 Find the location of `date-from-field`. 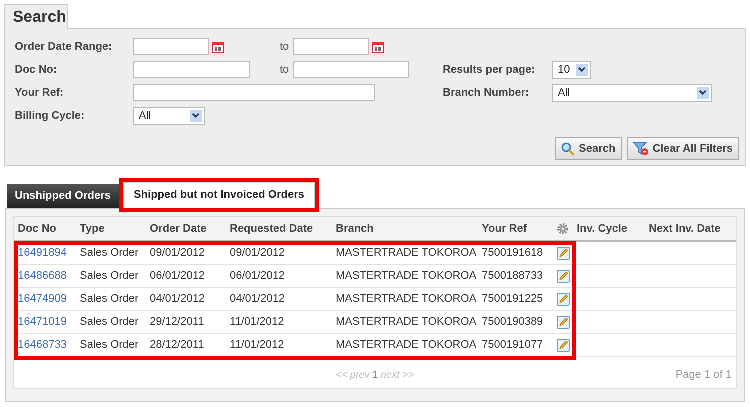

date-from-field is located at coordinates (171, 46).